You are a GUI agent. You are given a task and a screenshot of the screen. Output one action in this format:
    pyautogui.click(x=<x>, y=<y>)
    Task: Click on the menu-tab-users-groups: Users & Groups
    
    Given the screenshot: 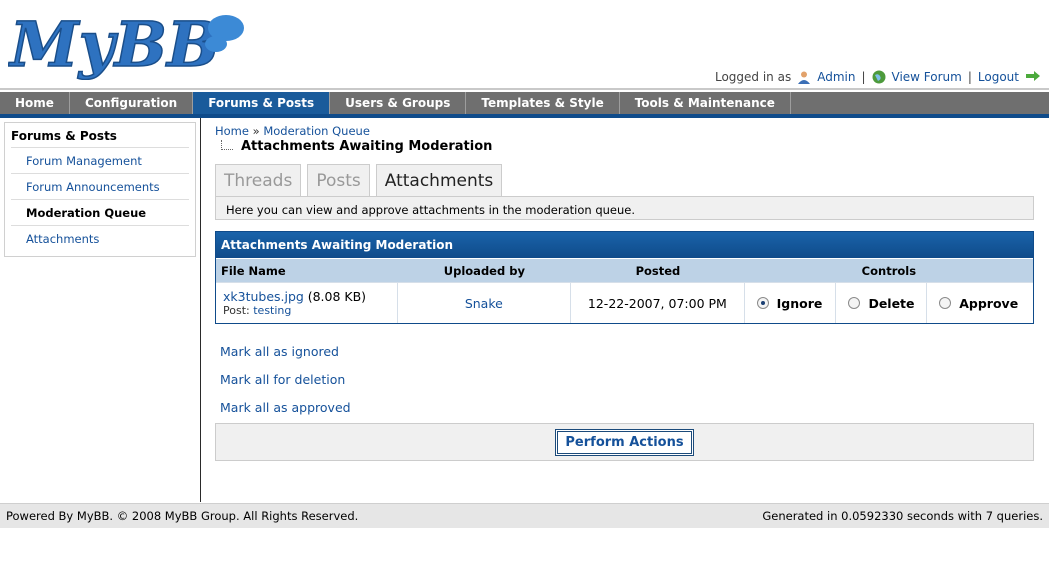 What is the action you would take?
    pyautogui.click(x=398, y=103)
    